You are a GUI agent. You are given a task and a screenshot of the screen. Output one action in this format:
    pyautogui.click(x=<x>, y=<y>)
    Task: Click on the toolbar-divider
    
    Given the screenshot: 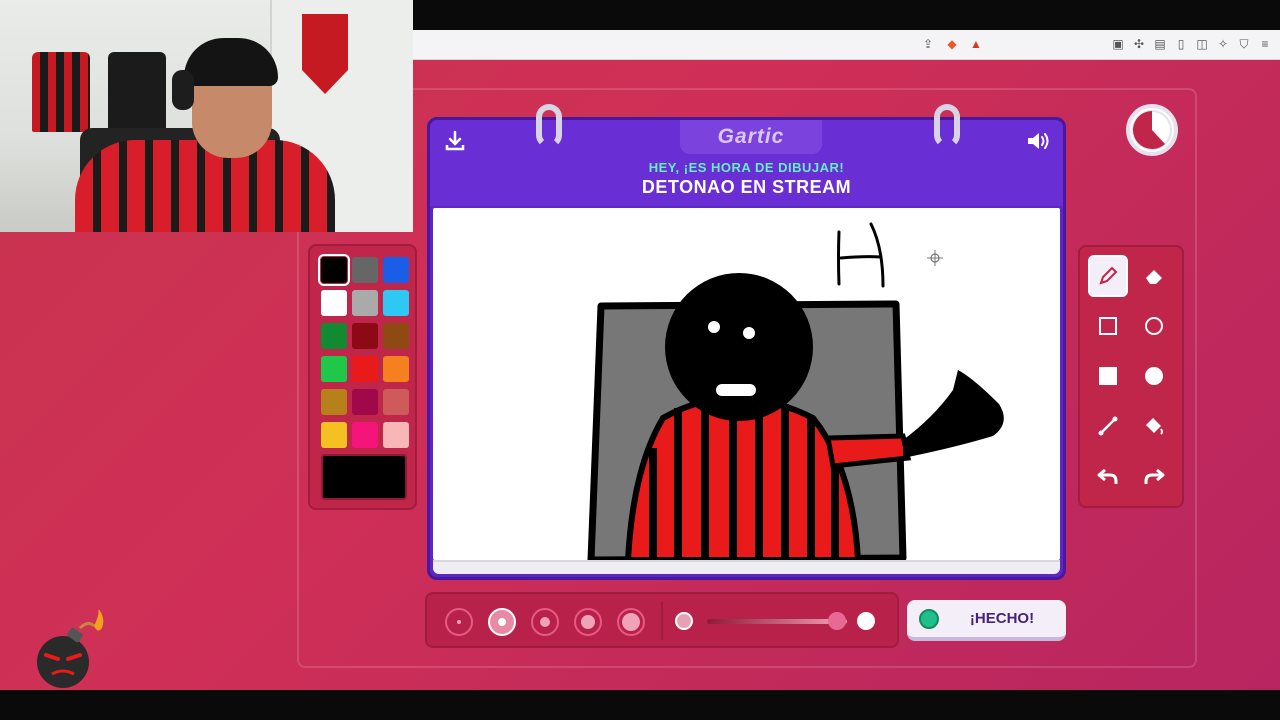 What is the action you would take?
    pyautogui.click(x=662, y=621)
    